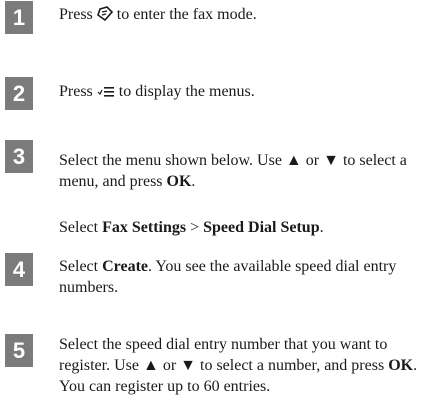 This screenshot has height=411, width=437. I want to click on step-number-badge: 3, so click(19, 156).